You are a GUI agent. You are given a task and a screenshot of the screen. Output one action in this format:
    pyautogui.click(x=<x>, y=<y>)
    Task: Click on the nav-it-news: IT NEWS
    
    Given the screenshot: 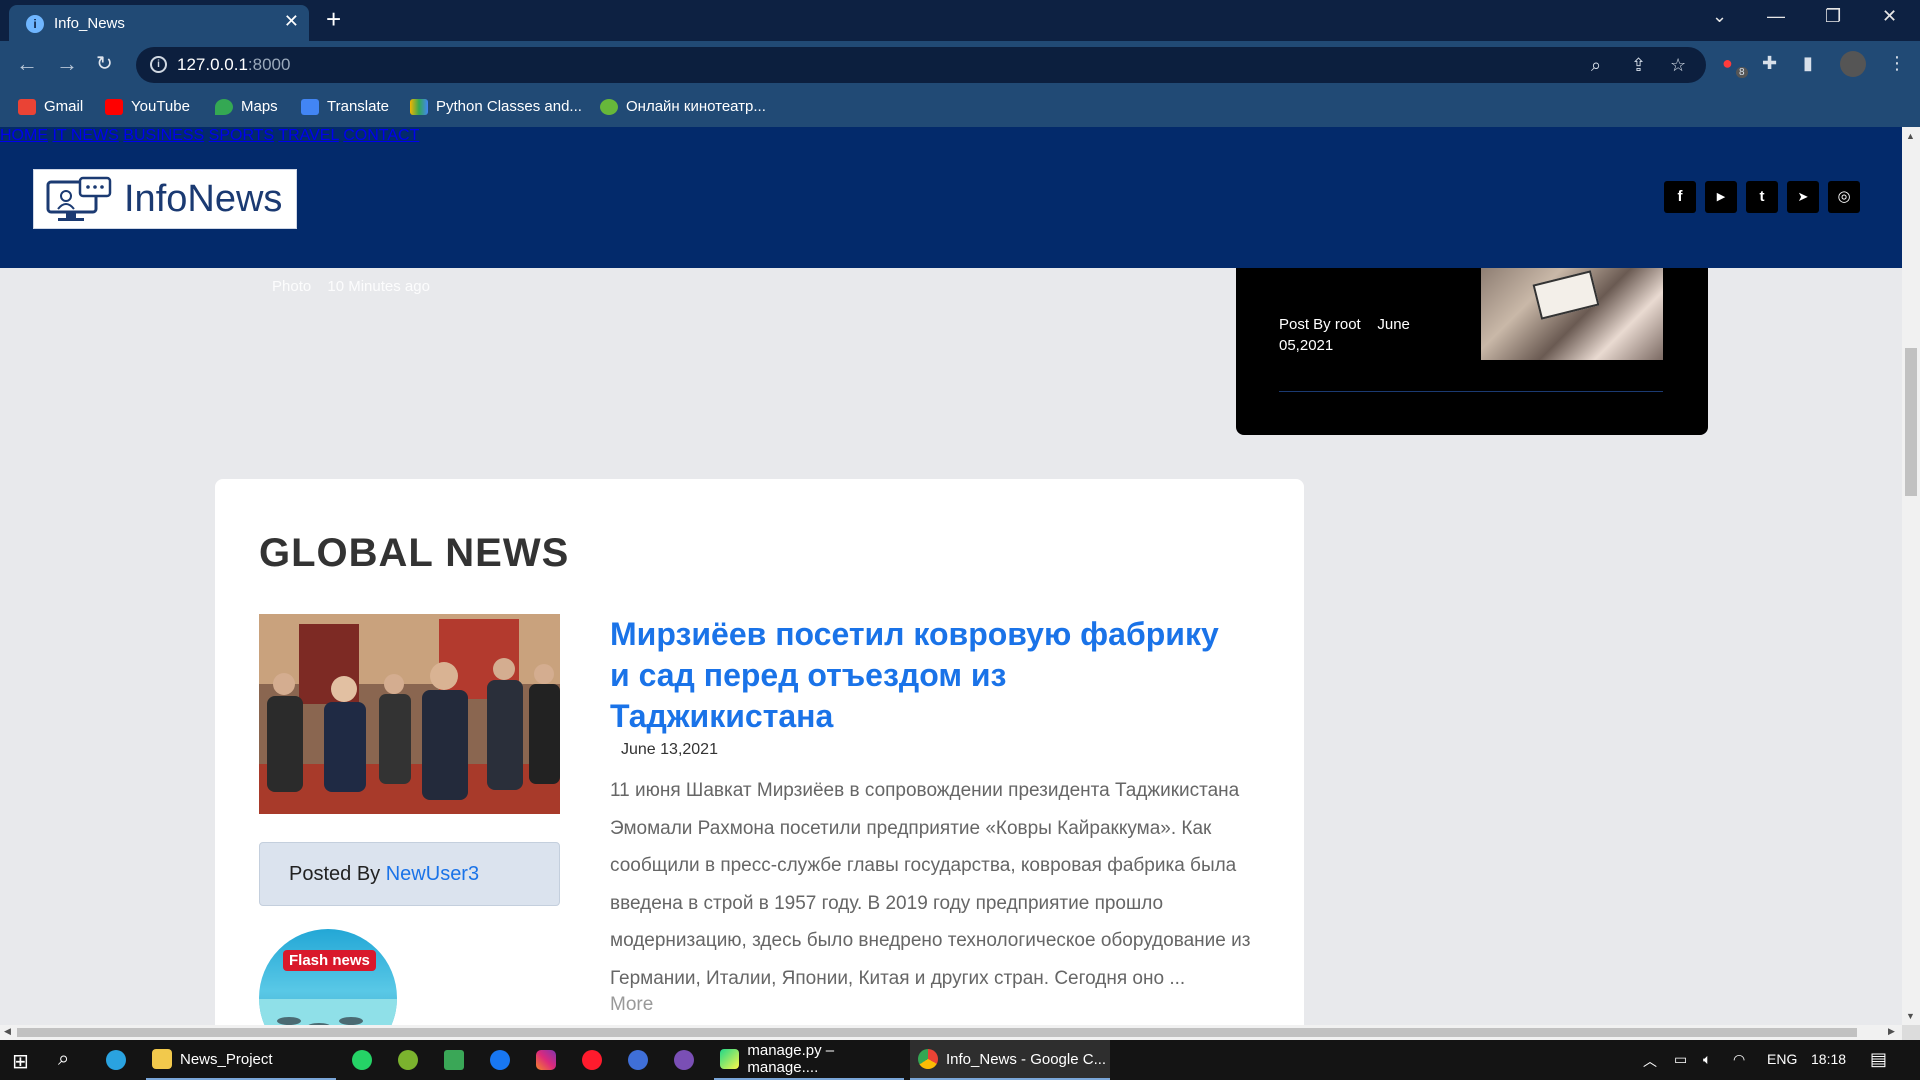 What is the action you would take?
    pyautogui.click(x=85, y=135)
    